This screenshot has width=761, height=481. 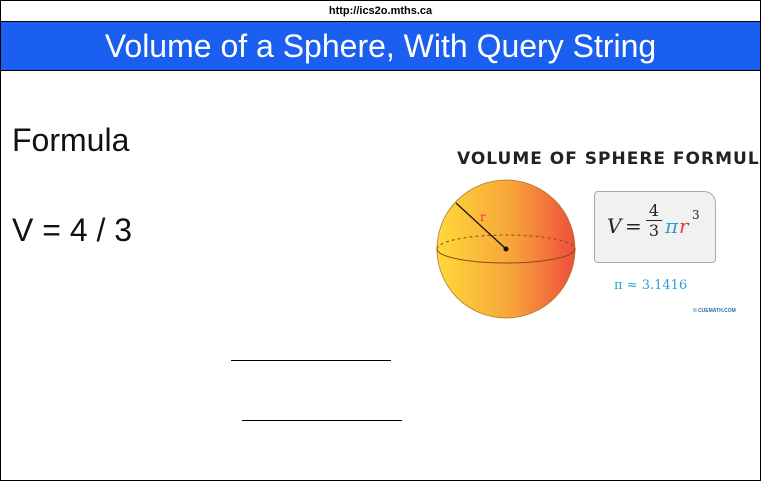 I want to click on page-title: Volume of a Sphere, With Query String, so click(x=380, y=46).